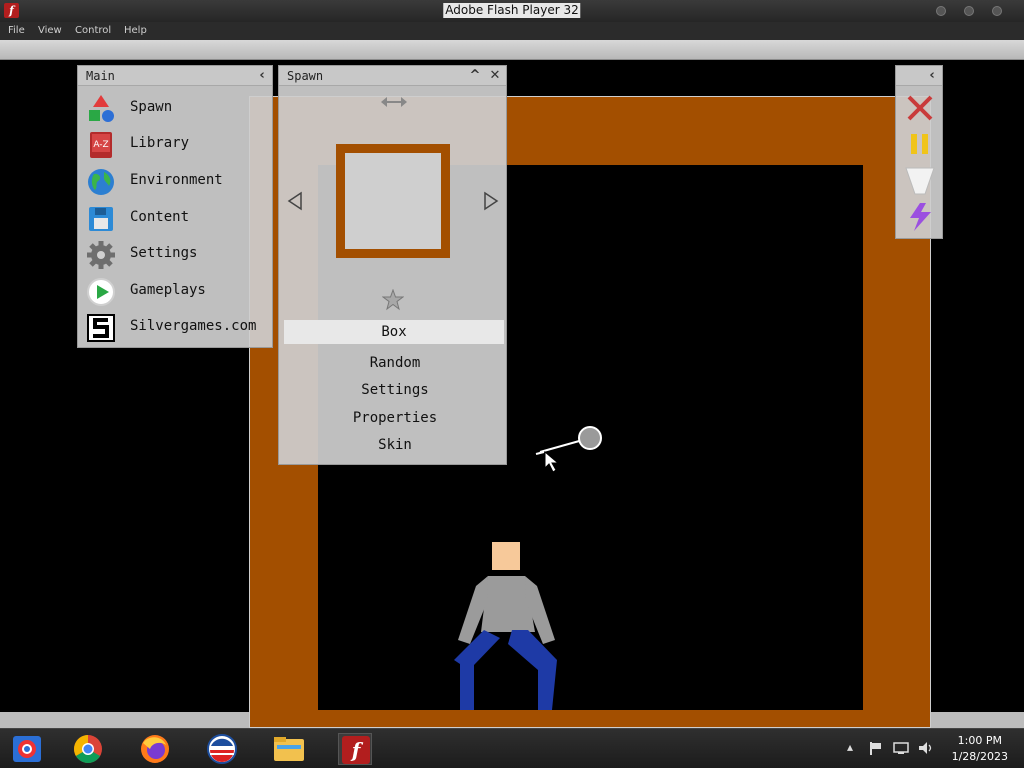  I want to click on main-item-label: Gameplays, so click(168, 290).